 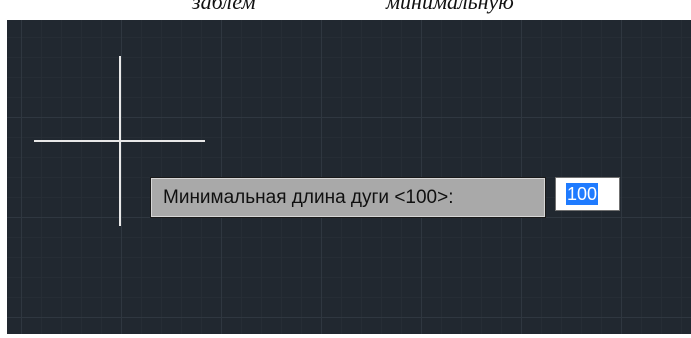 What do you see at coordinates (348, 197) in the screenshot?
I see `dynamic-input-prompt: Минимальная длина дуги <100>:` at bounding box center [348, 197].